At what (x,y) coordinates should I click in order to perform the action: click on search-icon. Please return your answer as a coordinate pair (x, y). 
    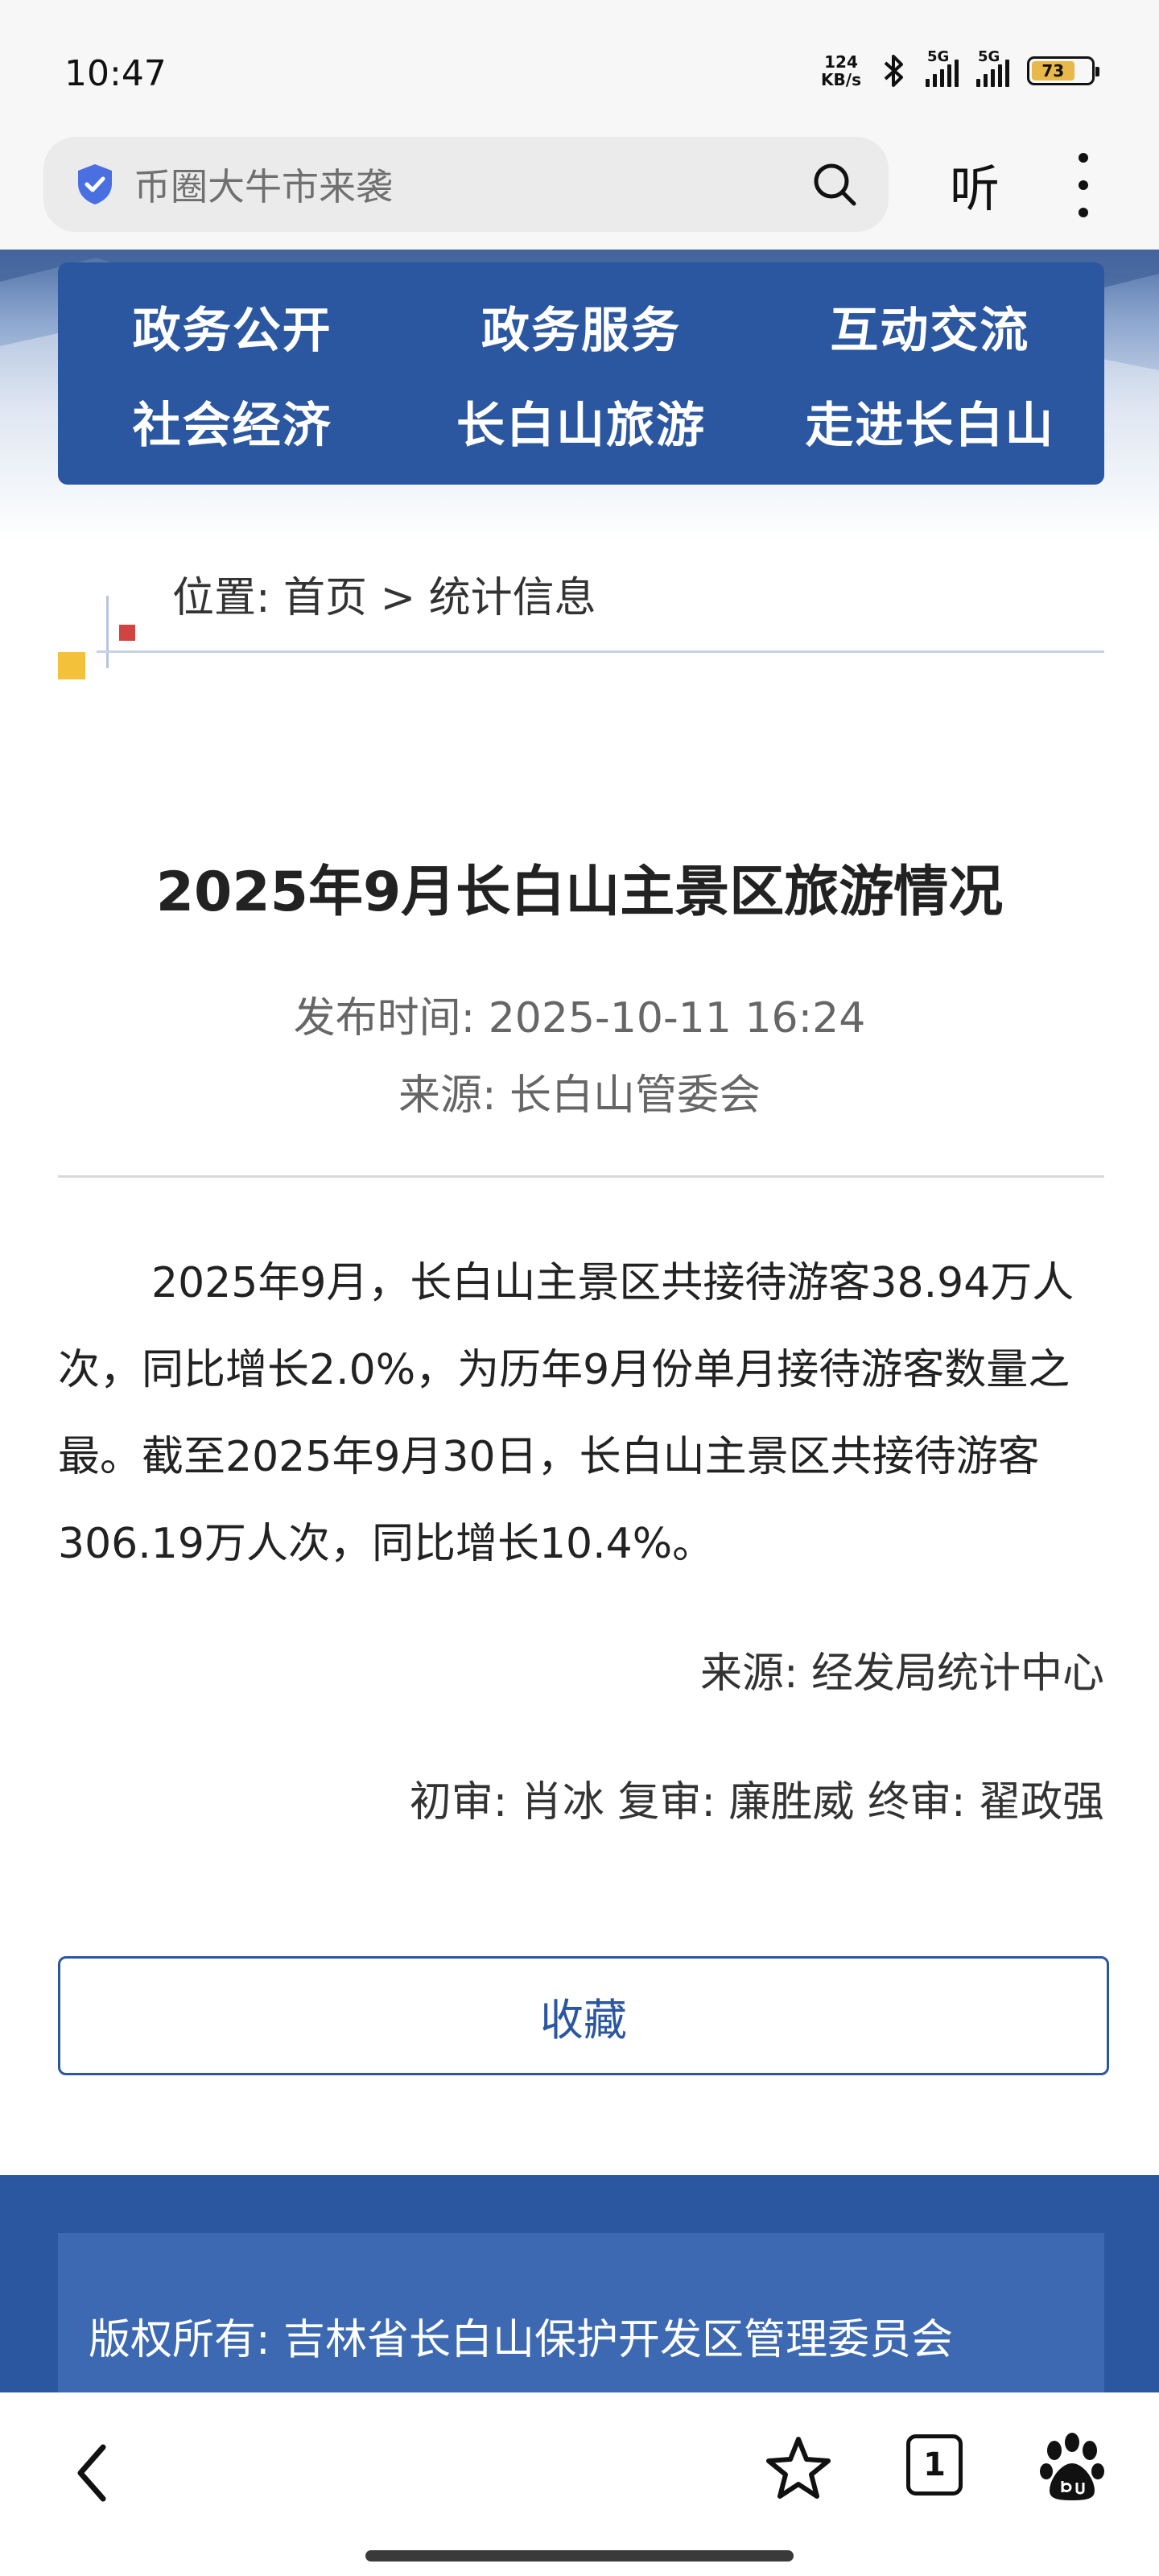
    Looking at the image, I should click on (835, 184).